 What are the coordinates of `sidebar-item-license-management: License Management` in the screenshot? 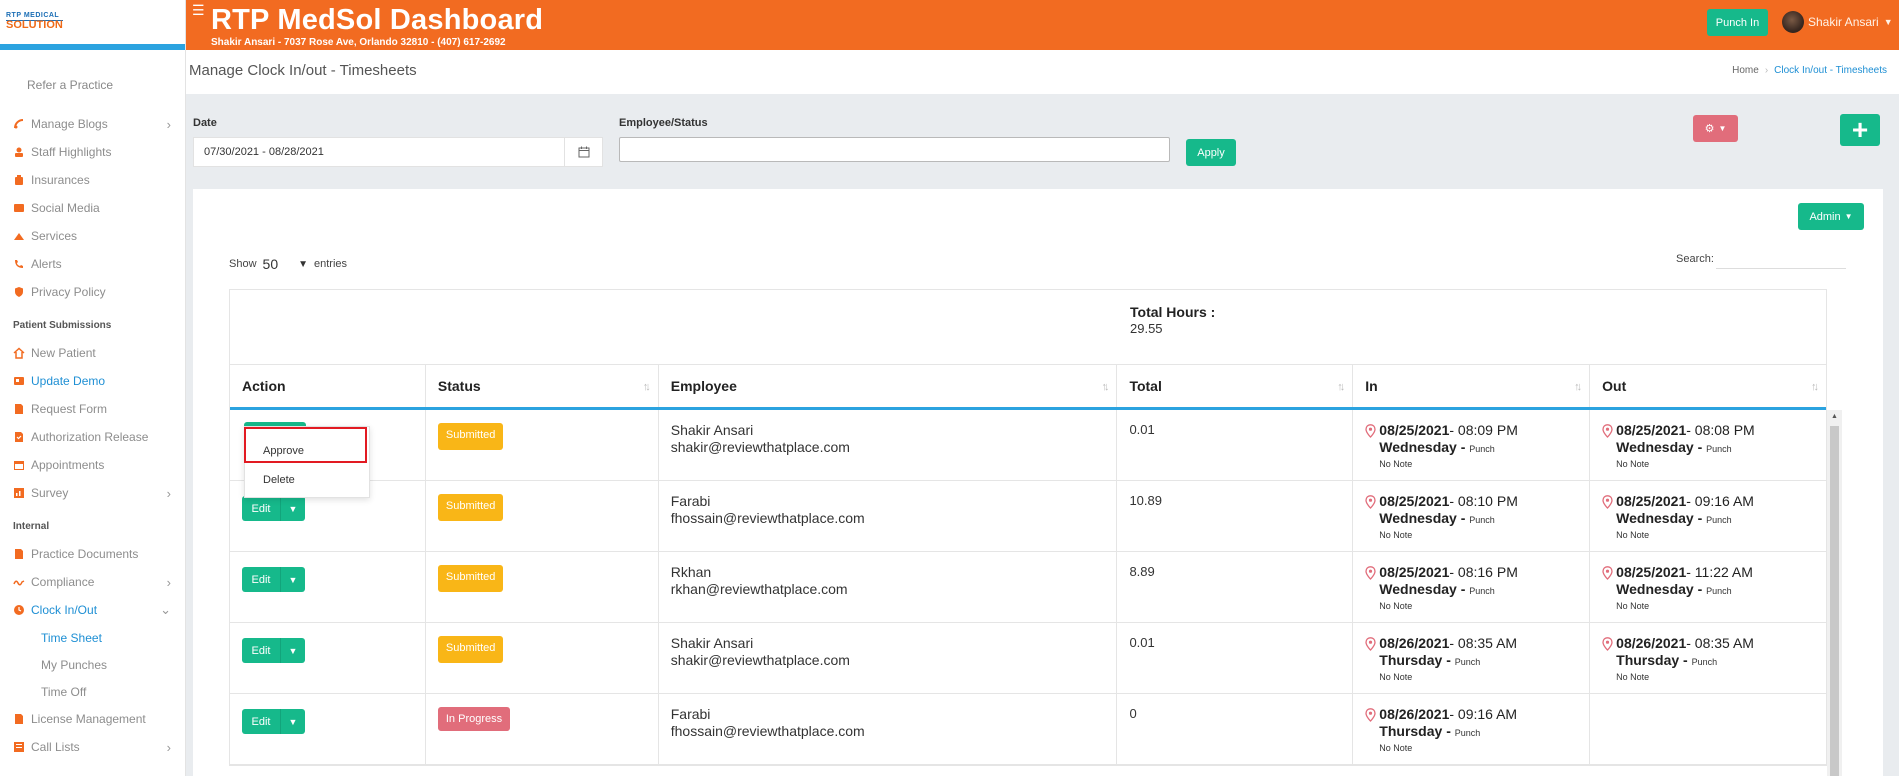 It's located at (92, 719).